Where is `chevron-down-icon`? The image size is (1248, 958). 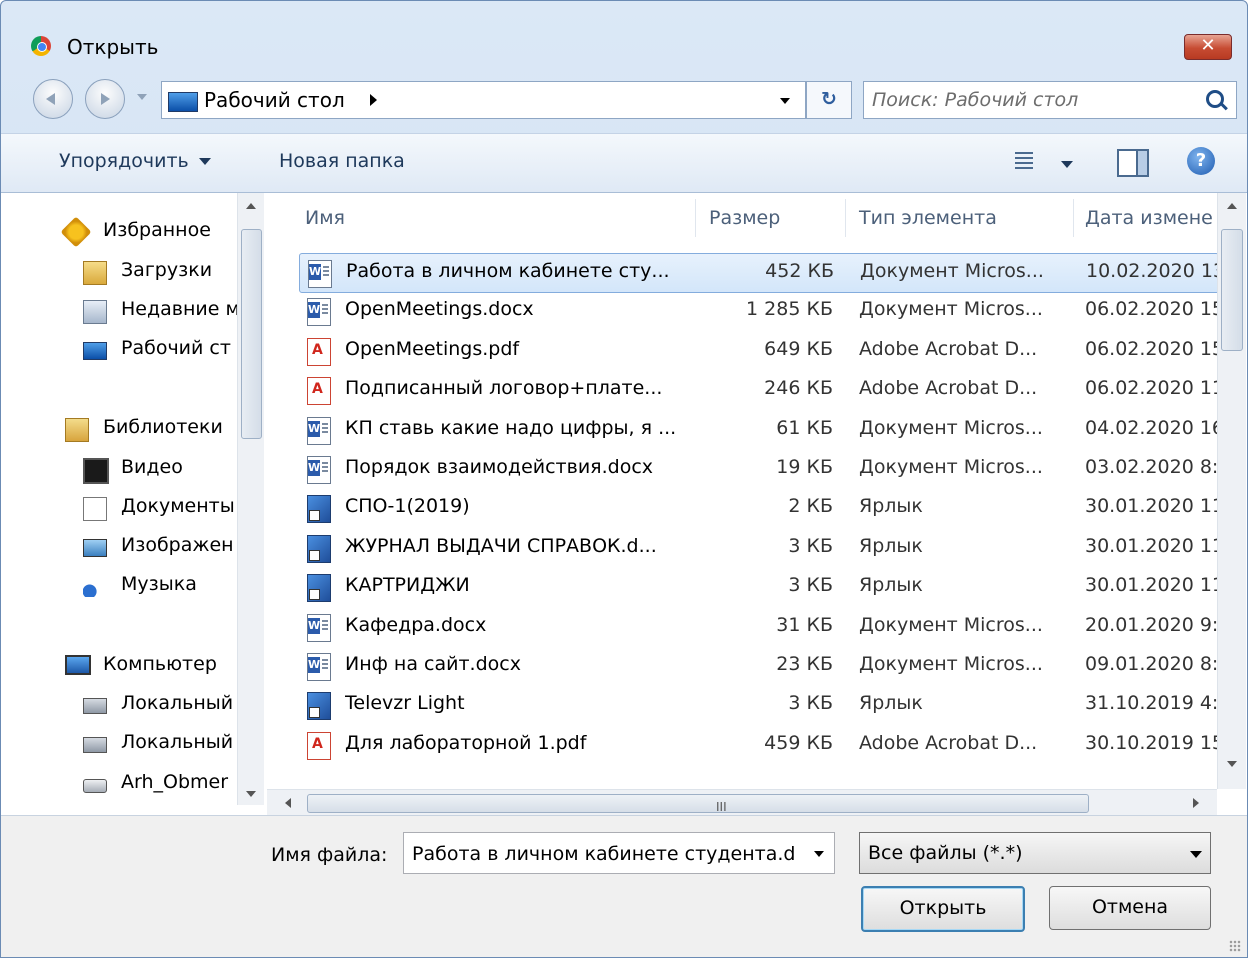 chevron-down-icon is located at coordinates (1196, 854).